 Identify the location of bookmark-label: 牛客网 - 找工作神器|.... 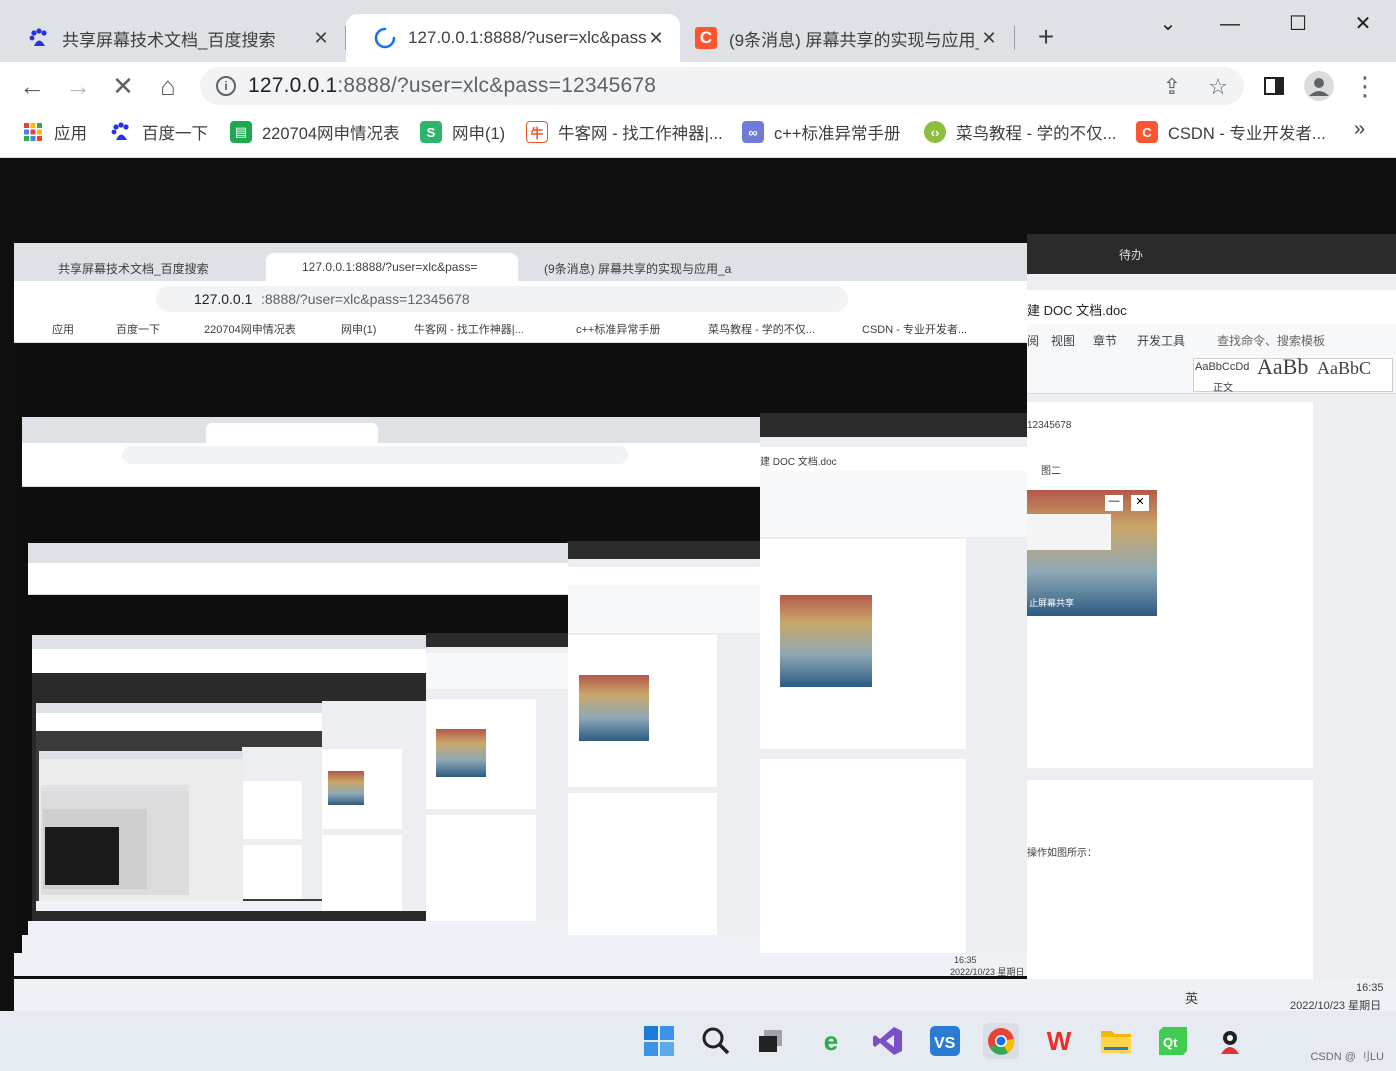
(640, 134).